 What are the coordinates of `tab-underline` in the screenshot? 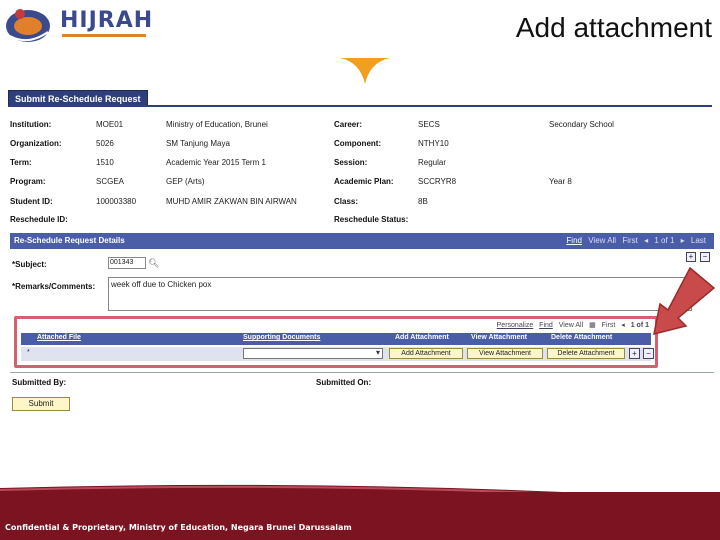 It's located at (360, 106).